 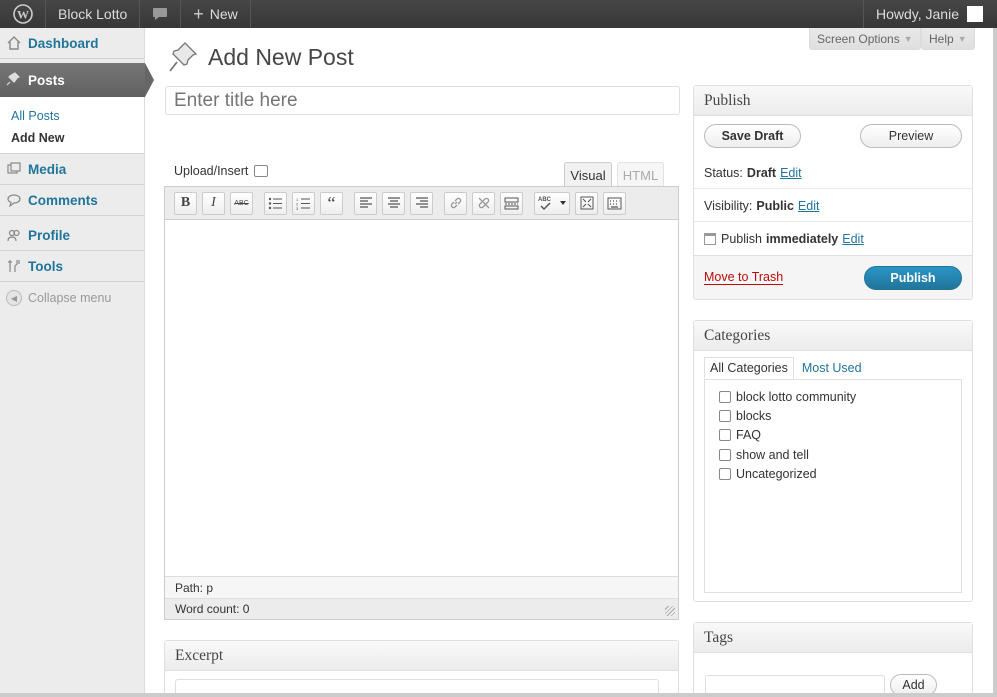 I want to click on post-title-input, so click(x=422, y=100).